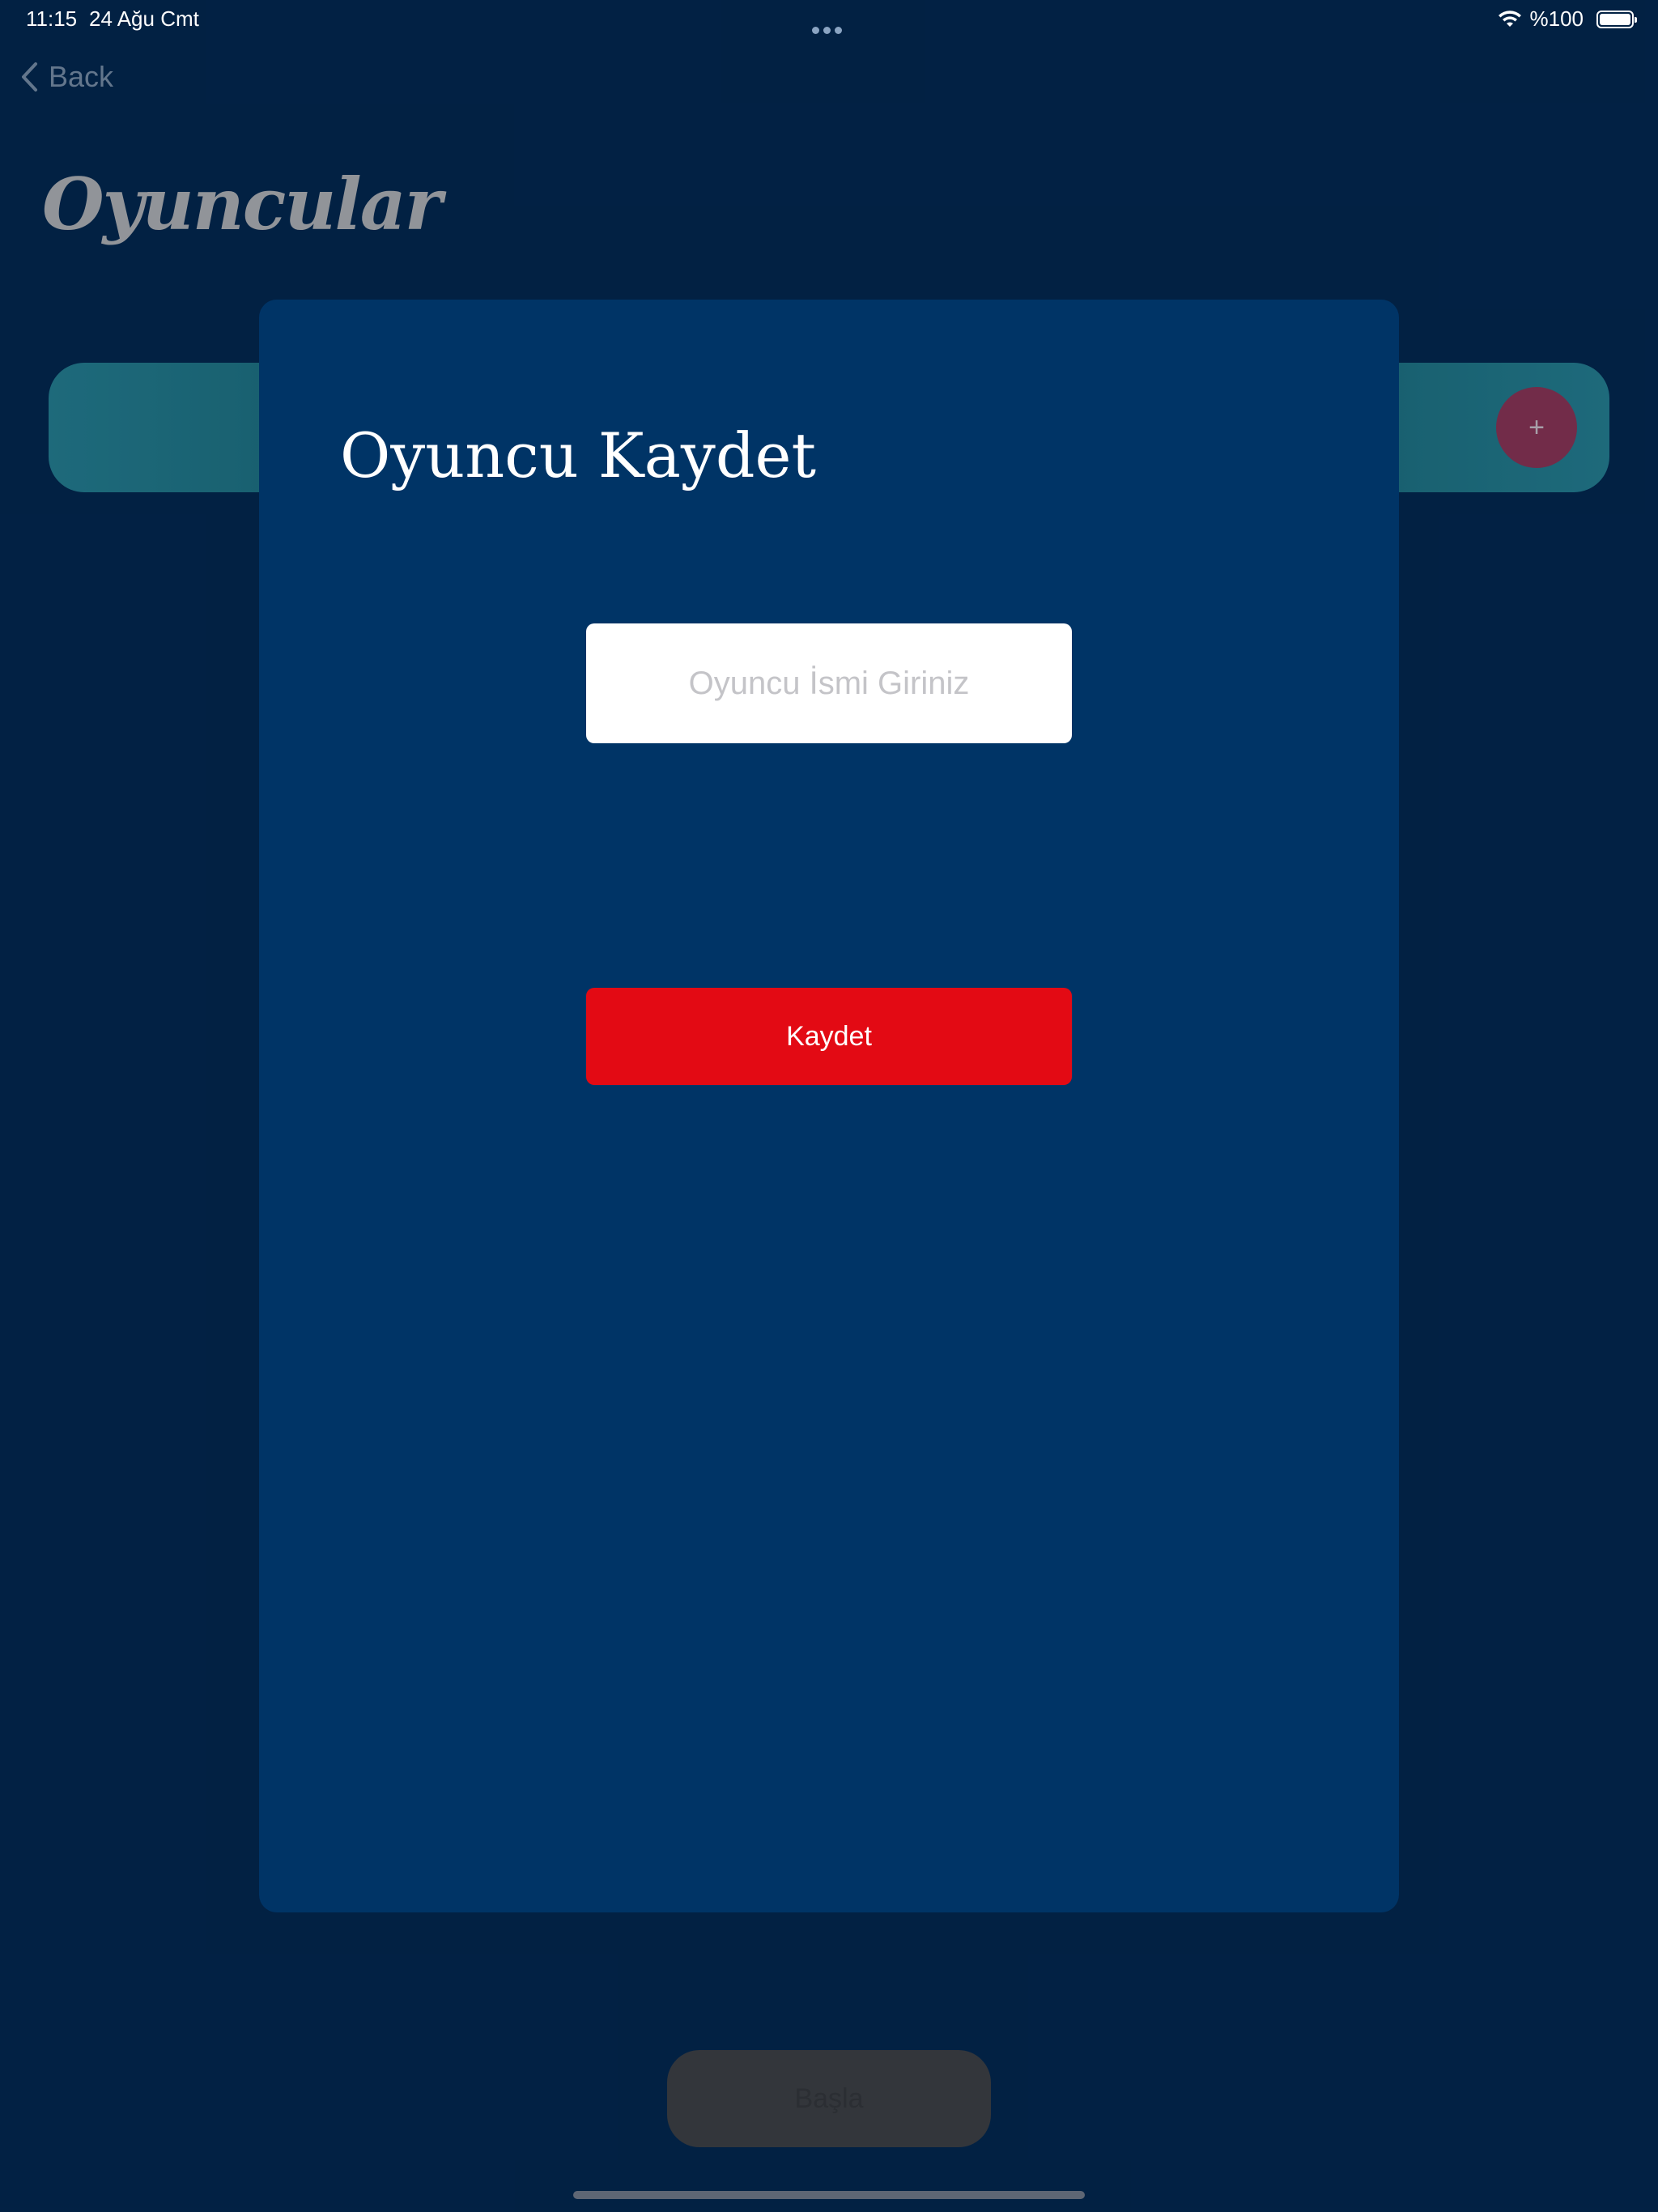  What do you see at coordinates (578, 455) in the screenshot?
I see `modal-title: Oyuncu Kaydet` at bounding box center [578, 455].